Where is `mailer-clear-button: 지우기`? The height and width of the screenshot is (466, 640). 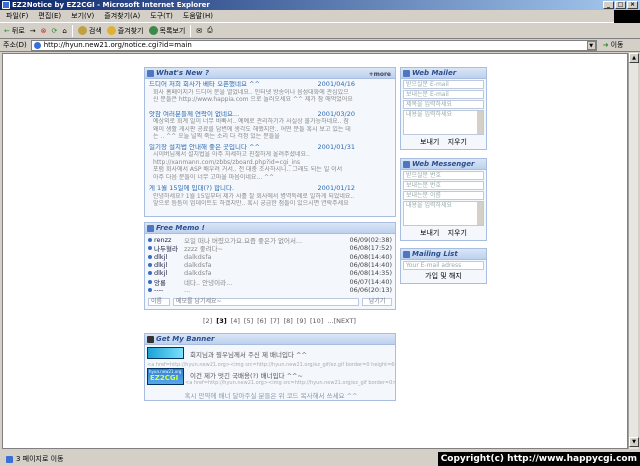
mailer-clear-button: 지우기 is located at coordinates (457, 142).